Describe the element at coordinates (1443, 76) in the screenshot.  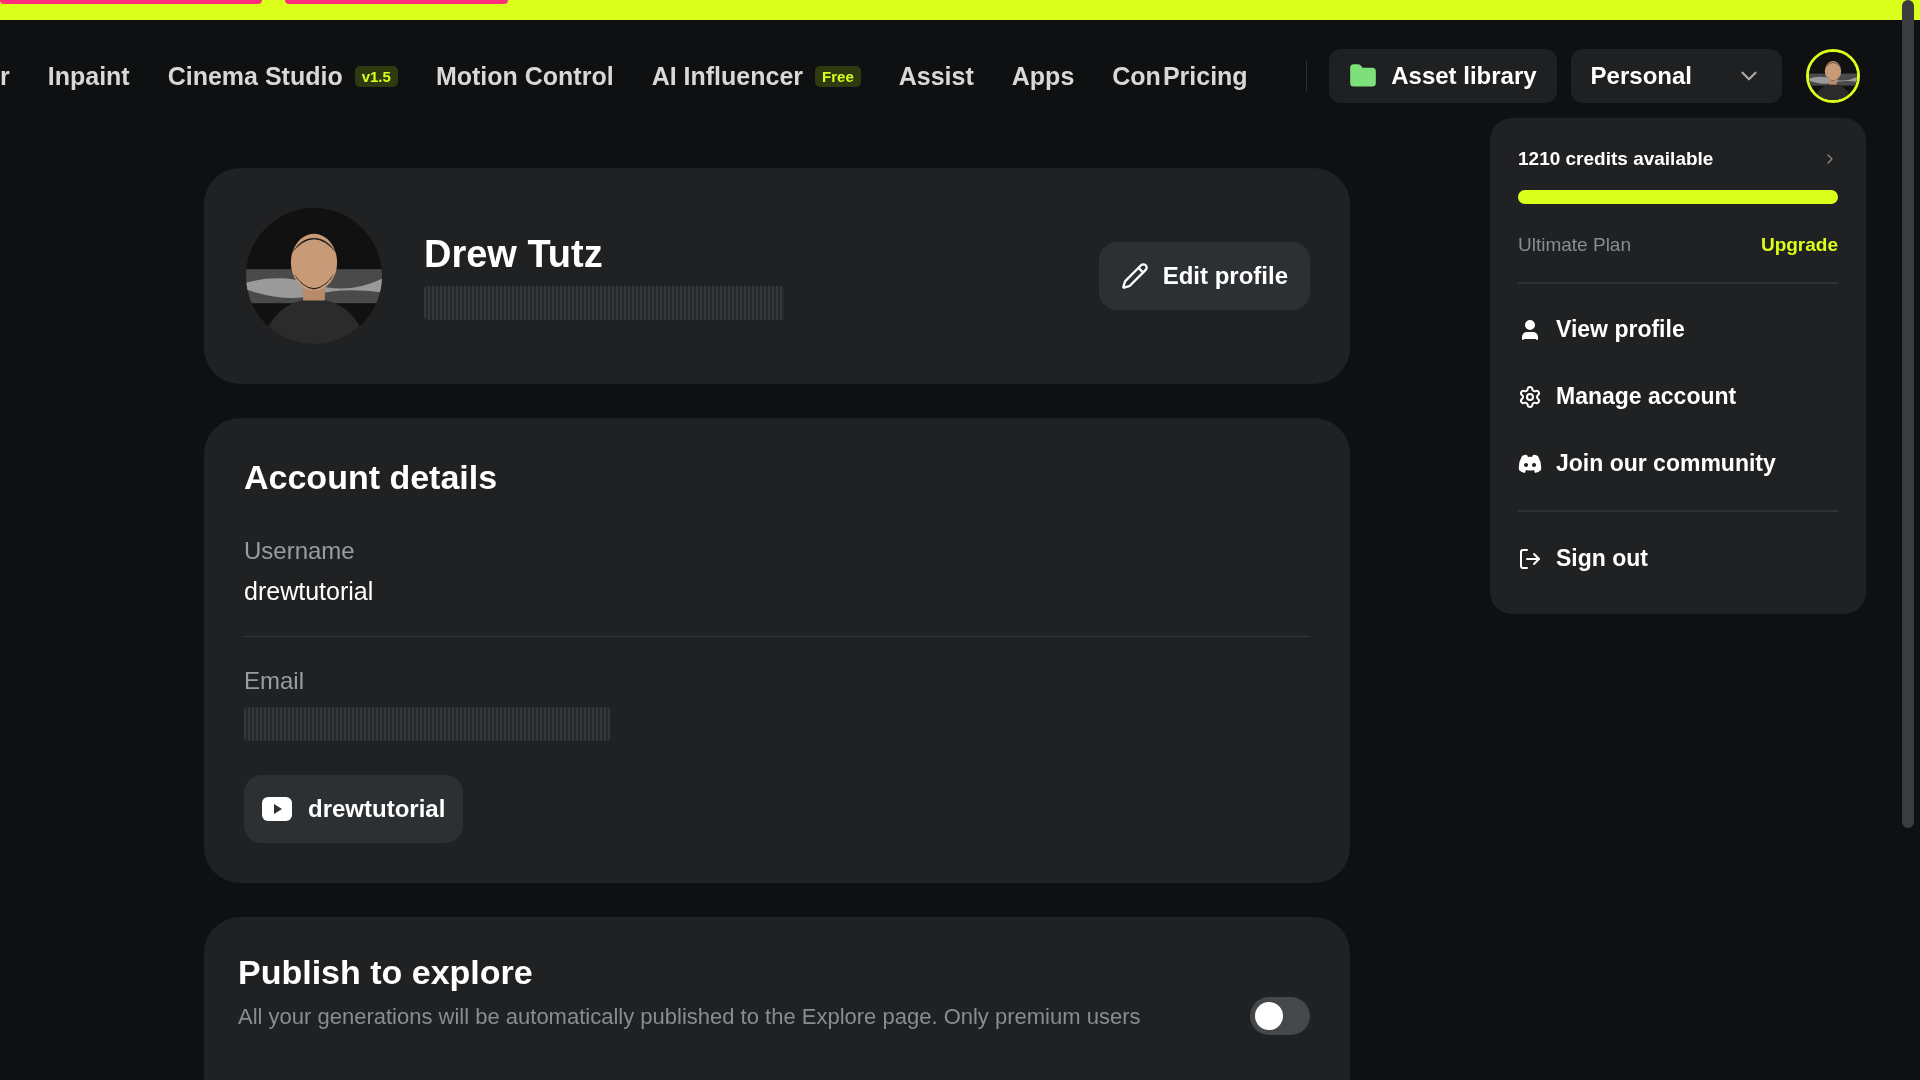
I see `asset-library-button: Asset library` at that location.